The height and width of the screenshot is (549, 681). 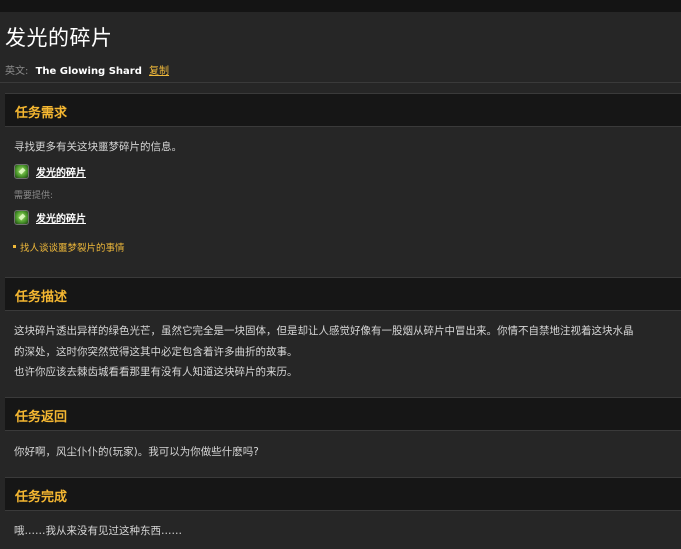 What do you see at coordinates (340, 6) in the screenshot?
I see `top-bar` at bounding box center [340, 6].